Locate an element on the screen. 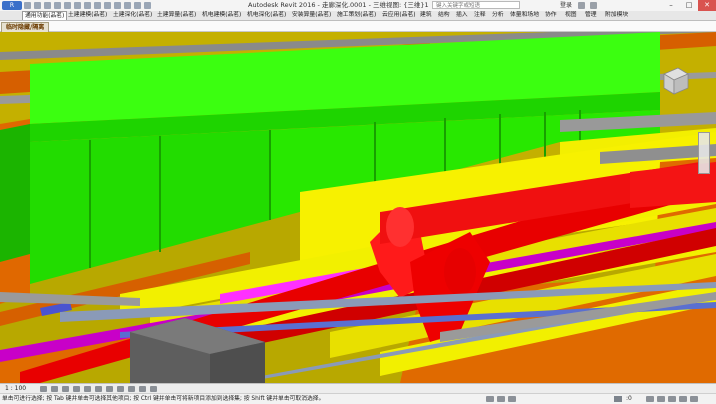  drag-elements-icon is located at coordinates (694, 399).